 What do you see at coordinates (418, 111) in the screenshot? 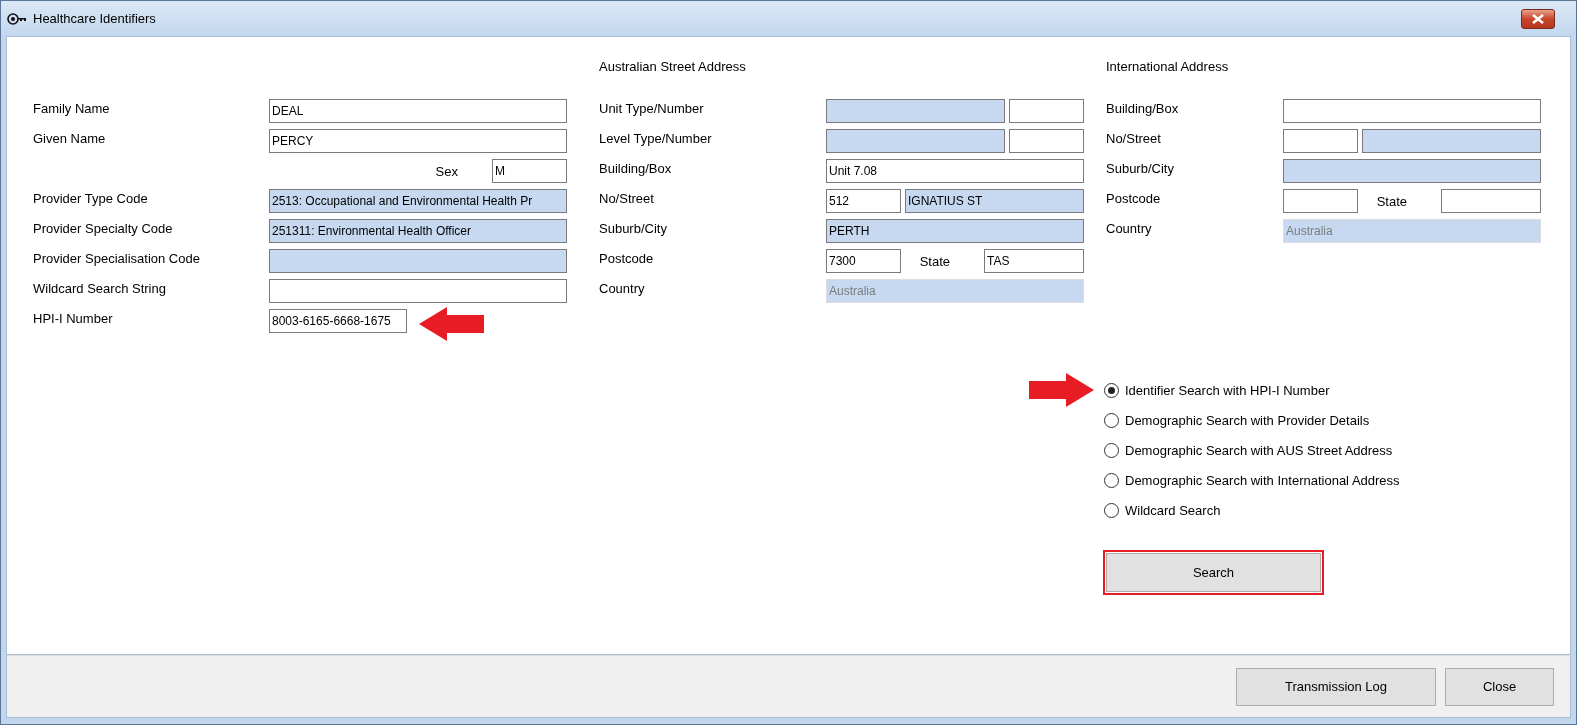
I see `text-field: DEAL` at bounding box center [418, 111].